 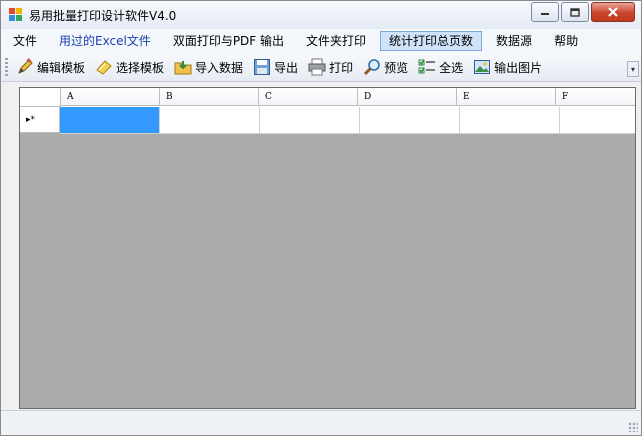 I want to click on toolbar-button-7: 输出图片, so click(x=507, y=67).